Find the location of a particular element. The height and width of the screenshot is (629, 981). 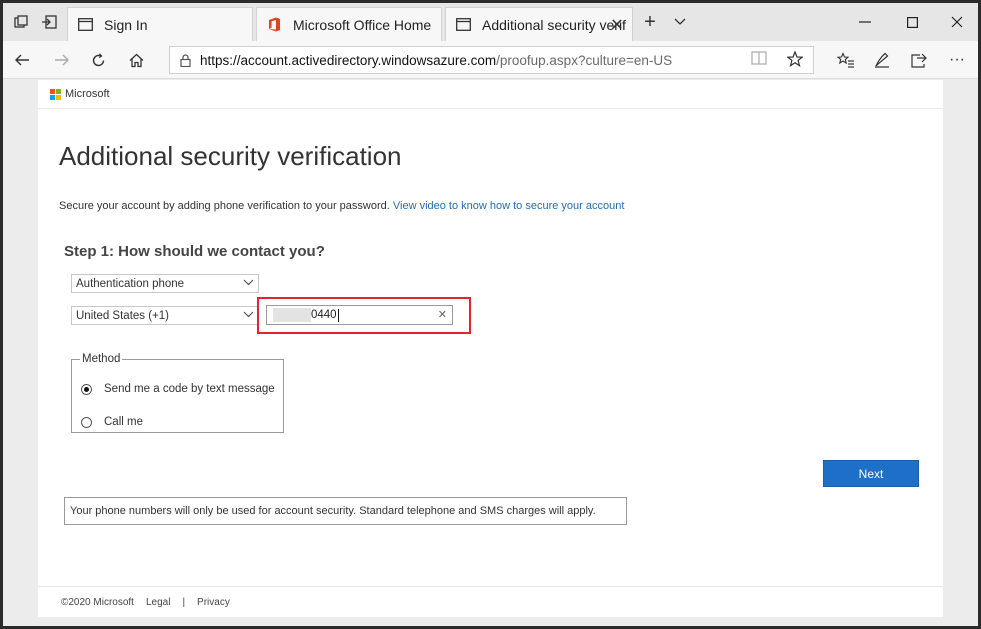

country-select: United States (+1) is located at coordinates (165, 315).